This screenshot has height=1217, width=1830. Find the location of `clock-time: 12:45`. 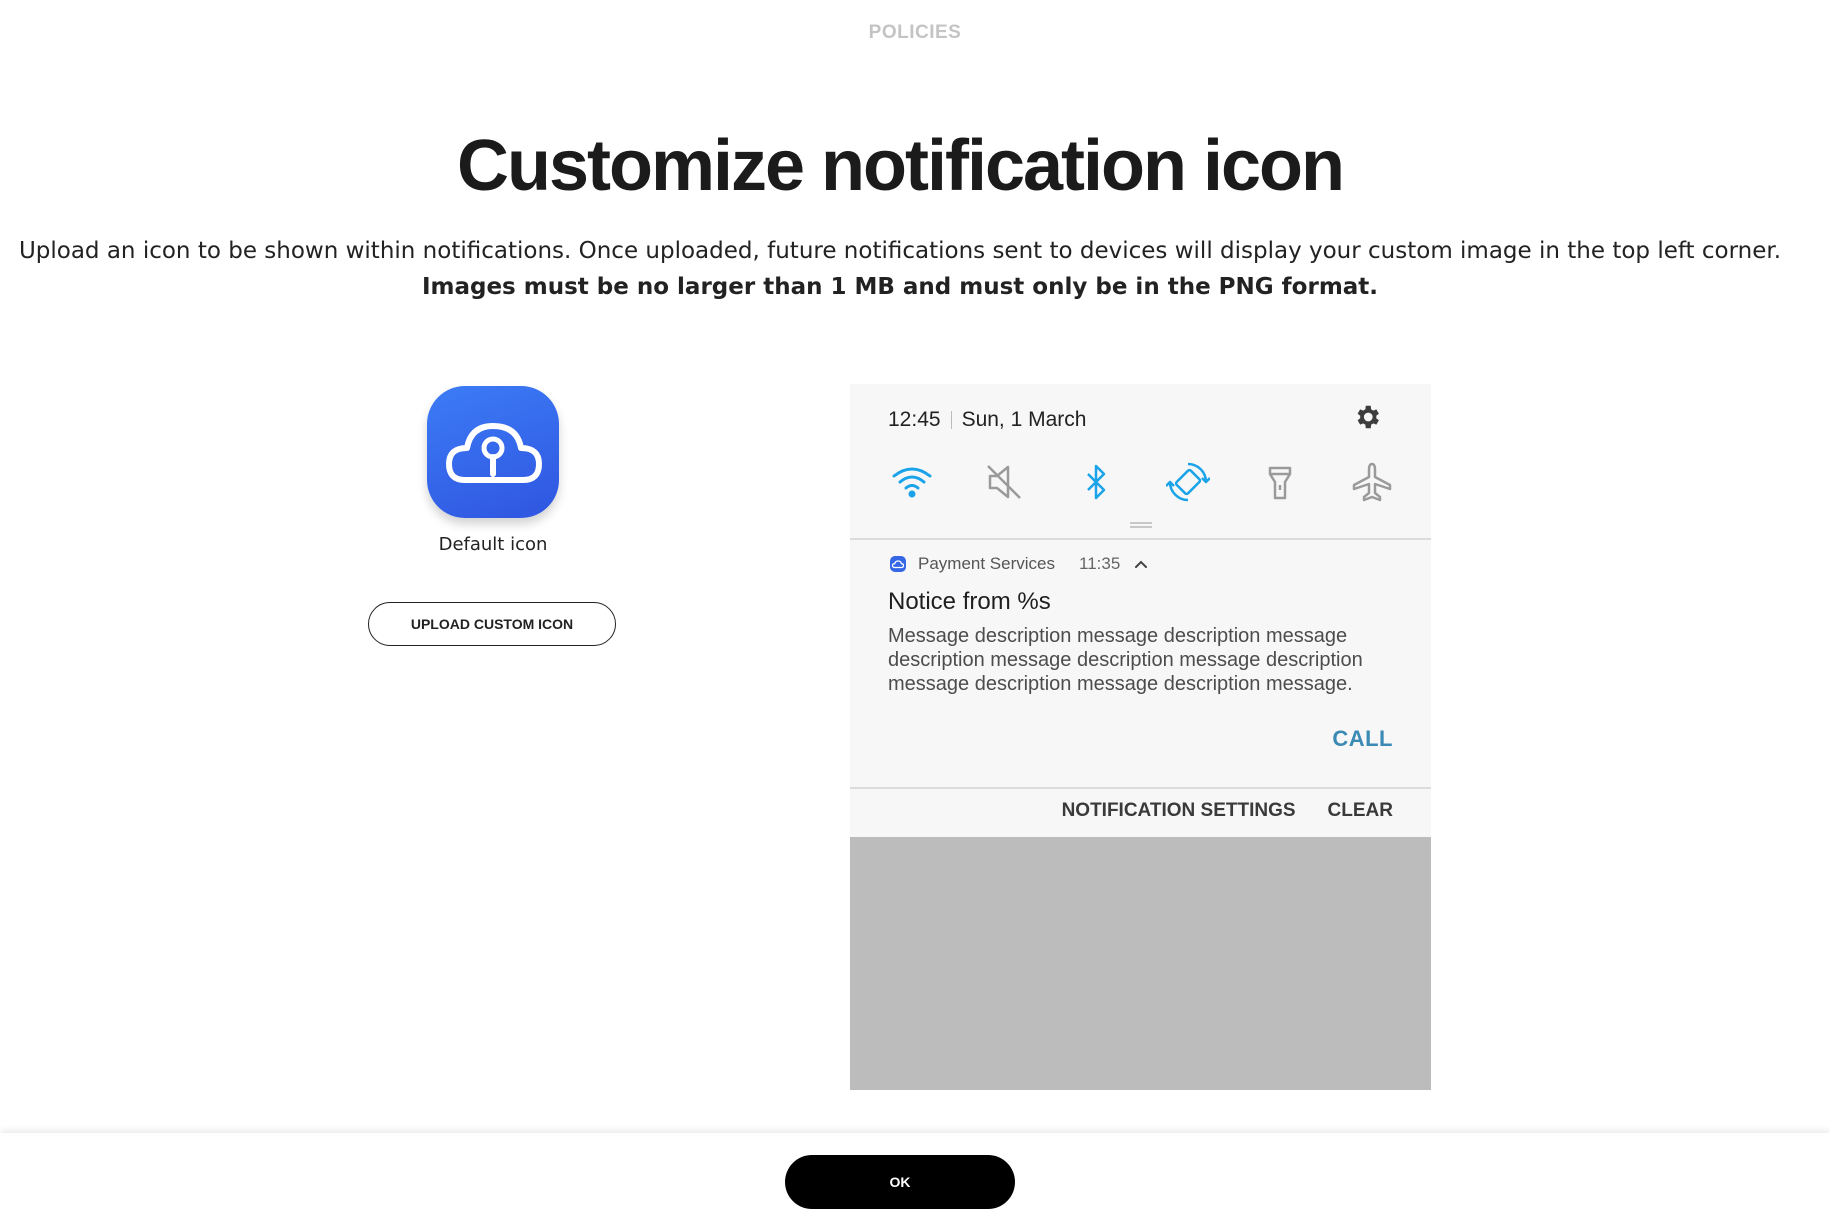

clock-time: 12:45 is located at coordinates (914, 419).